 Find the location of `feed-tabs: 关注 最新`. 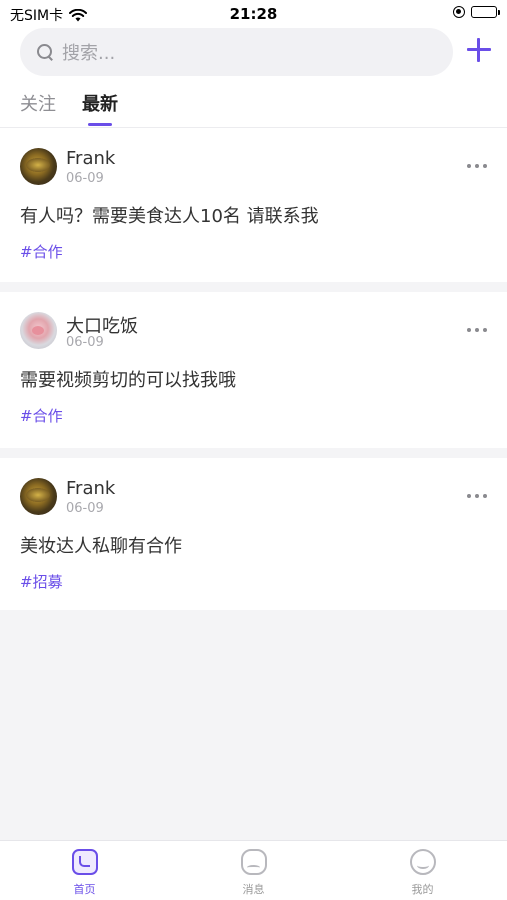

feed-tabs: 关注 最新 is located at coordinates (69, 108).